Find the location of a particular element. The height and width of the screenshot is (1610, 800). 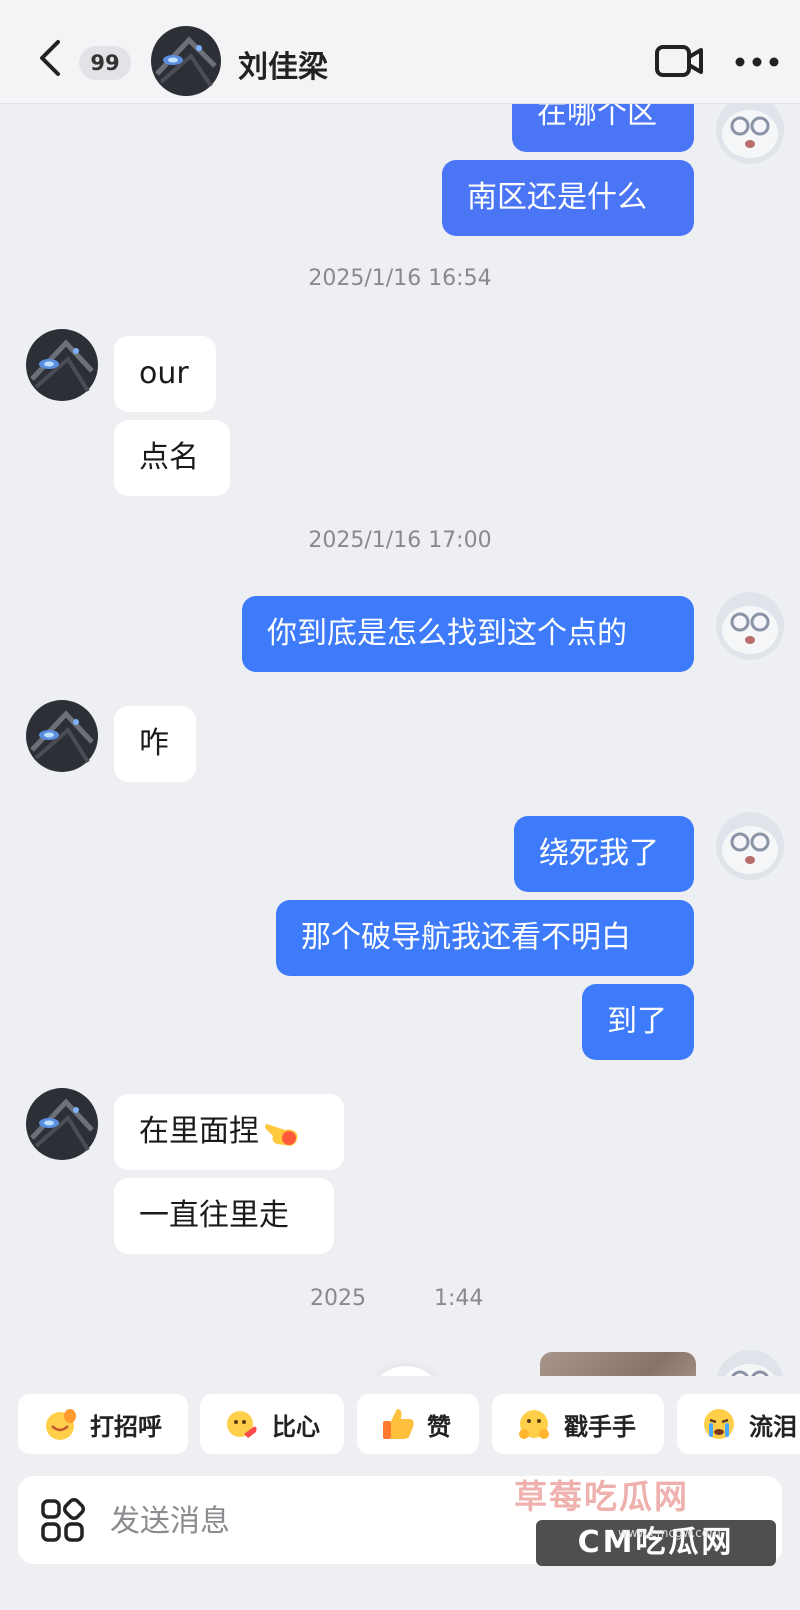

message-input is located at coordinates (320, 1521).